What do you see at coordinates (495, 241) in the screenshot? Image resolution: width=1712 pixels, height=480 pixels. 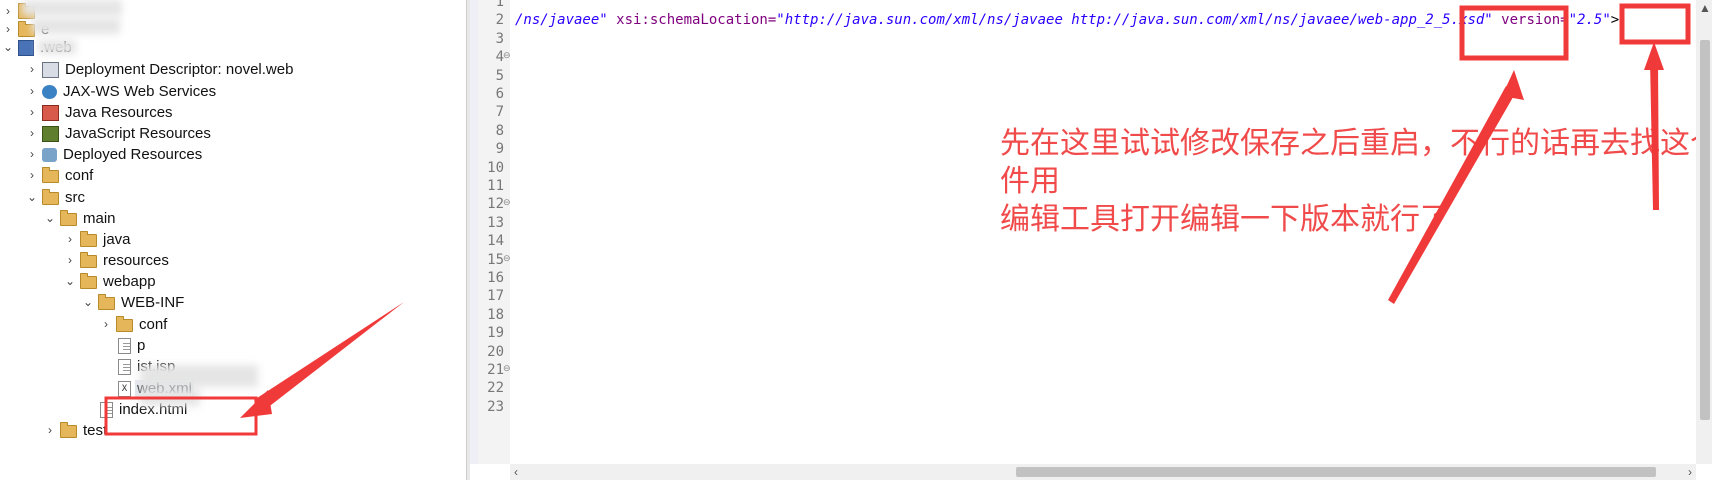 I see `line-number: 14` at bounding box center [495, 241].